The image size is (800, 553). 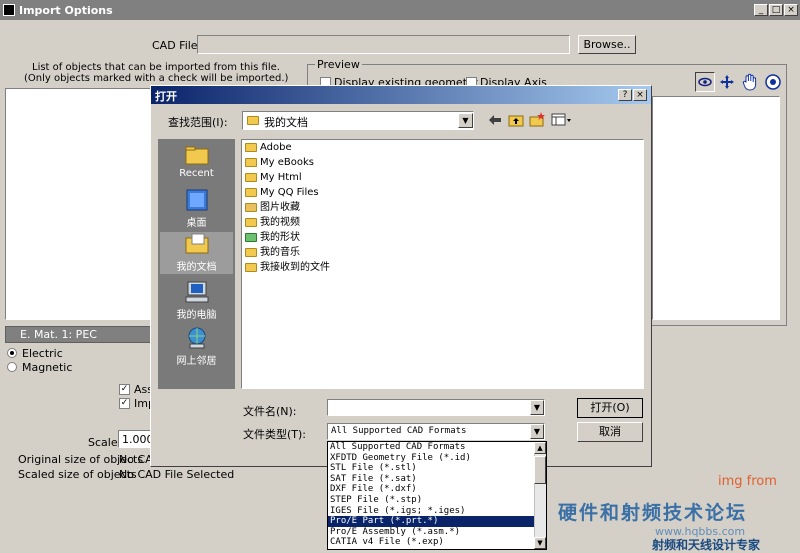 I want to click on electric-label: Electric, so click(x=42, y=353).